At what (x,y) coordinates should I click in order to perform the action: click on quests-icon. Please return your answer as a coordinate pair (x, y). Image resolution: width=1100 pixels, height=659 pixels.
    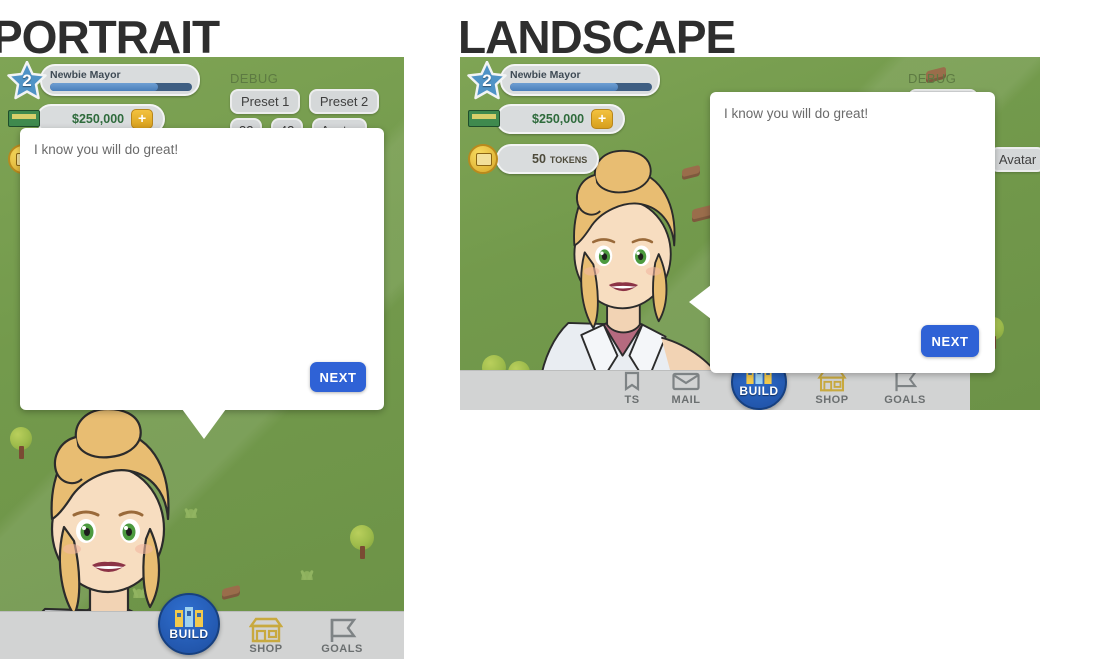
    Looking at the image, I should click on (632, 381).